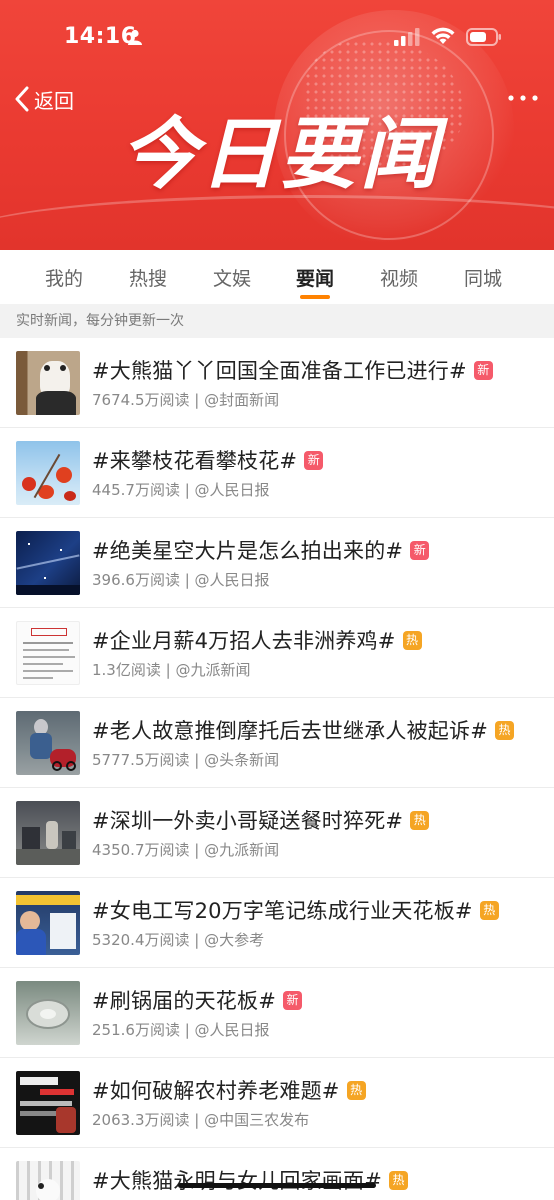 The image size is (554, 1200). I want to click on source-name: @封面新闻, so click(242, 400).